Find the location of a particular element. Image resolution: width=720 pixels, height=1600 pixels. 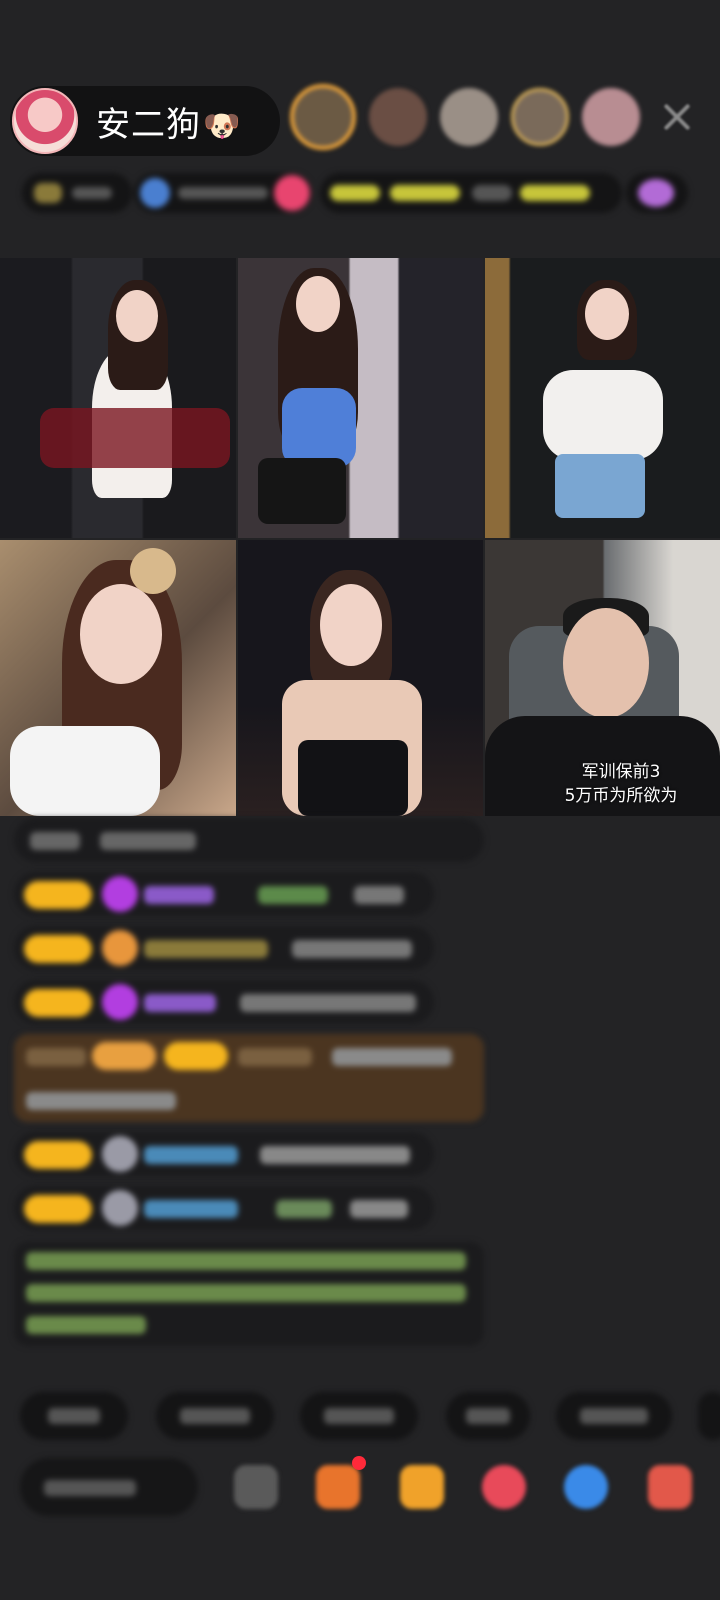

fans-pill is located at coordinates (223, 193).